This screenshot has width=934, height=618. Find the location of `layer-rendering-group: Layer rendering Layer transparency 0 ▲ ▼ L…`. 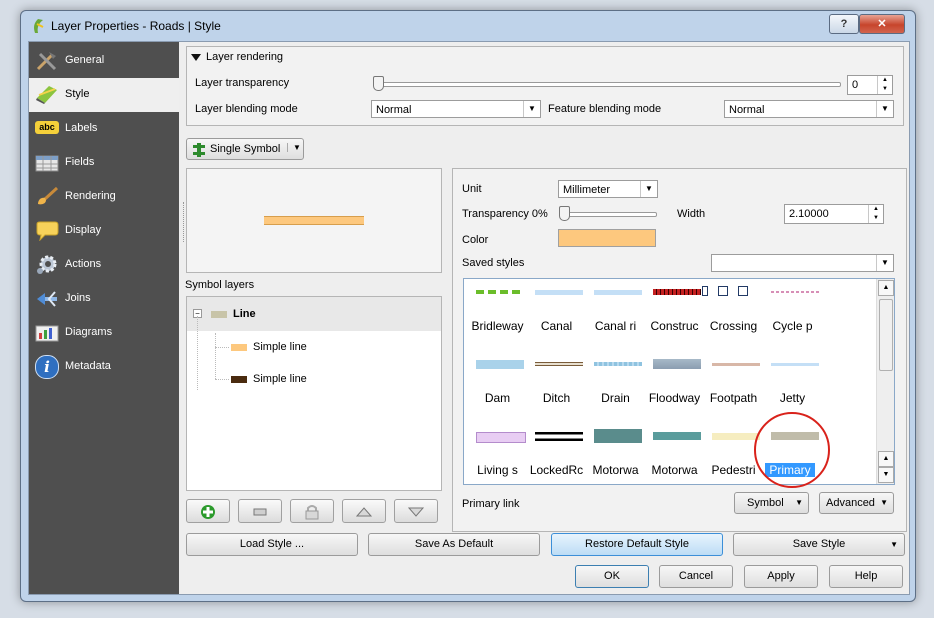

layer-rendering-group: Layer rendering Layer transparency 0 ▲ ▼ L… is located at coordinates (545, 86).